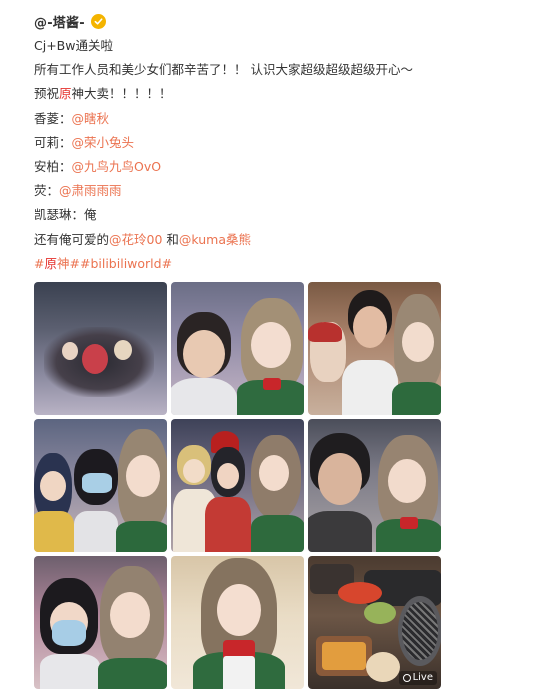 Image resolution: width=546 pixels, height=692 pixels. Describe the element at coordinates (237, 622) in the screenshot. I see `photo-portrait` at that location.